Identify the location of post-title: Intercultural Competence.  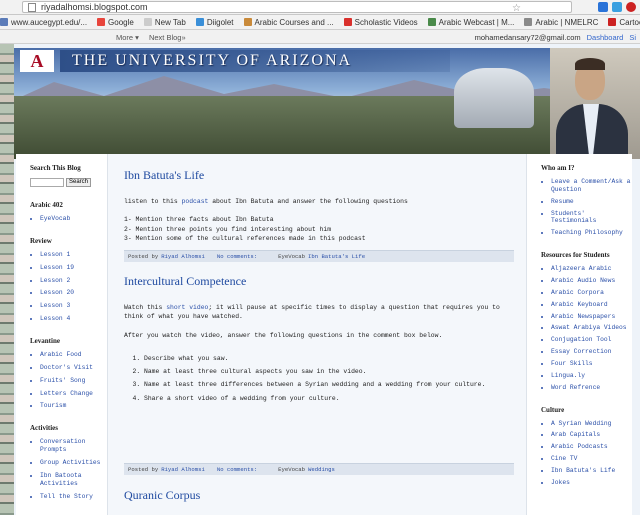
(319, 281).